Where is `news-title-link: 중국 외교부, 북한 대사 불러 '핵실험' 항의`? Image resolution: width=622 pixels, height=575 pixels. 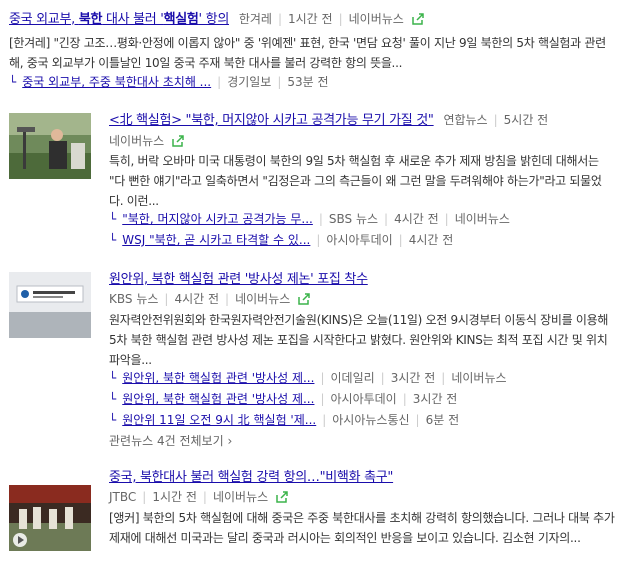
news-title-link: 중국 외교부, 북한 대사 불러 '핵실험' 항의 is located at coordinates (119, 19).